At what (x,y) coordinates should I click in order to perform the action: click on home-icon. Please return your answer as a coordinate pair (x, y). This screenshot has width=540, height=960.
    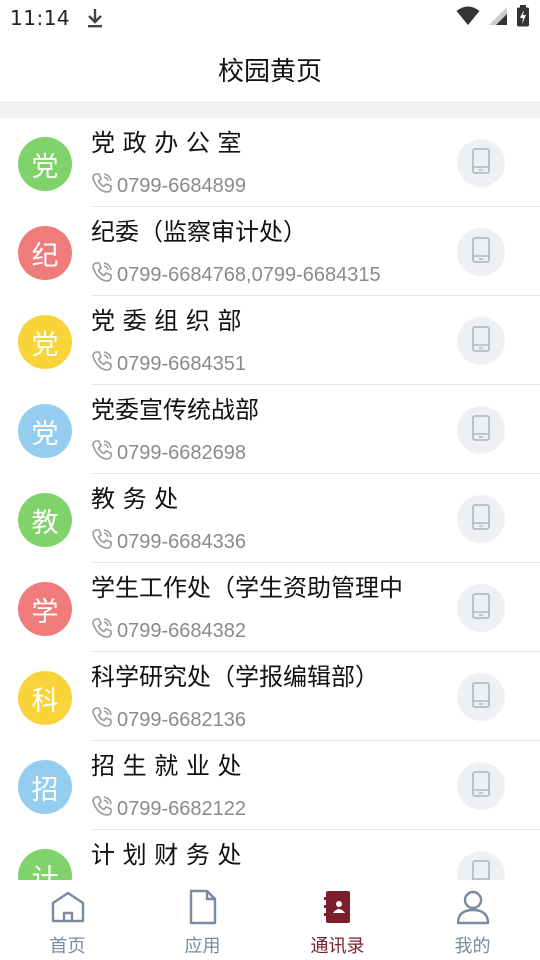
    Looking at the image, I should click on (68, 907).